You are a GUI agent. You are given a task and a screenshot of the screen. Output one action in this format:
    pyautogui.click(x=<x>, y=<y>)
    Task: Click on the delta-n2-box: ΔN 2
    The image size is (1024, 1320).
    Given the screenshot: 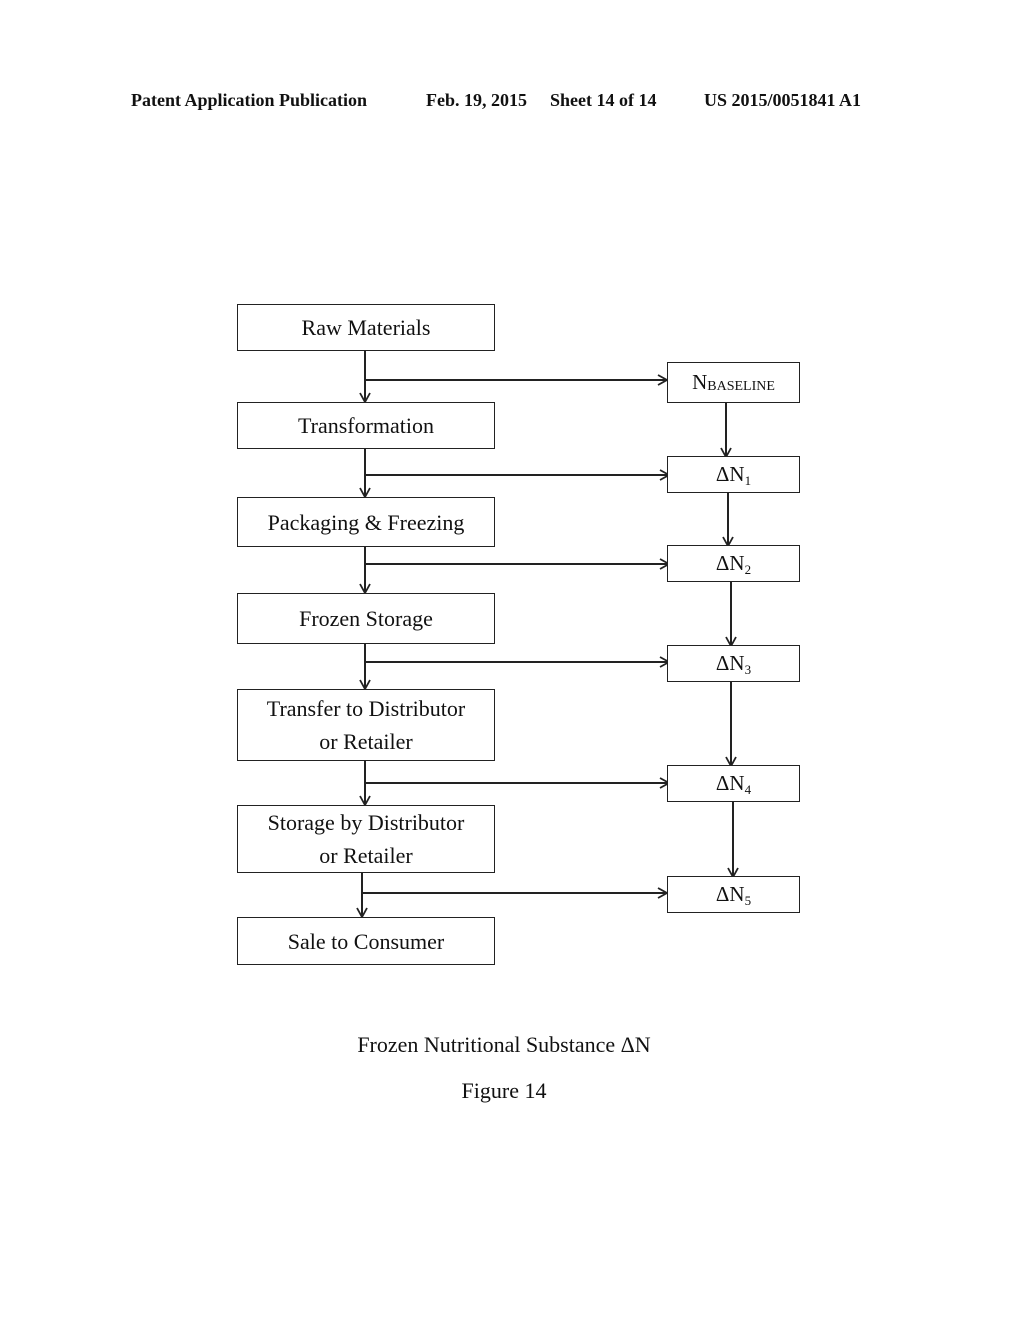 What is the action you would take?
    pyautogui.click(x=733, y=563)
    